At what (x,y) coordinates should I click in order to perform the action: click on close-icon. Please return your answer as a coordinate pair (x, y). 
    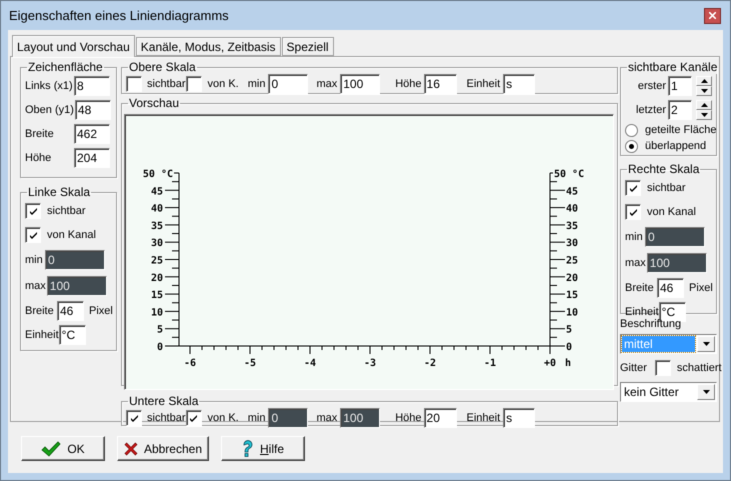
    Looking at the image, I should click on (712, 15).